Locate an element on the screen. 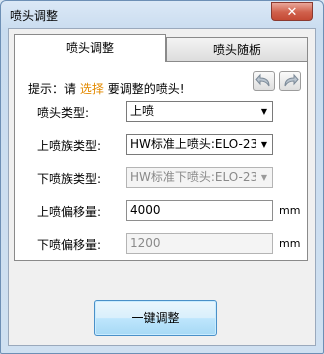 The height and width of the screenshot is (354, 324). lower-family-select: HW标准下喷头:ELO-23 ▼ is located at coordinates (199, 177).